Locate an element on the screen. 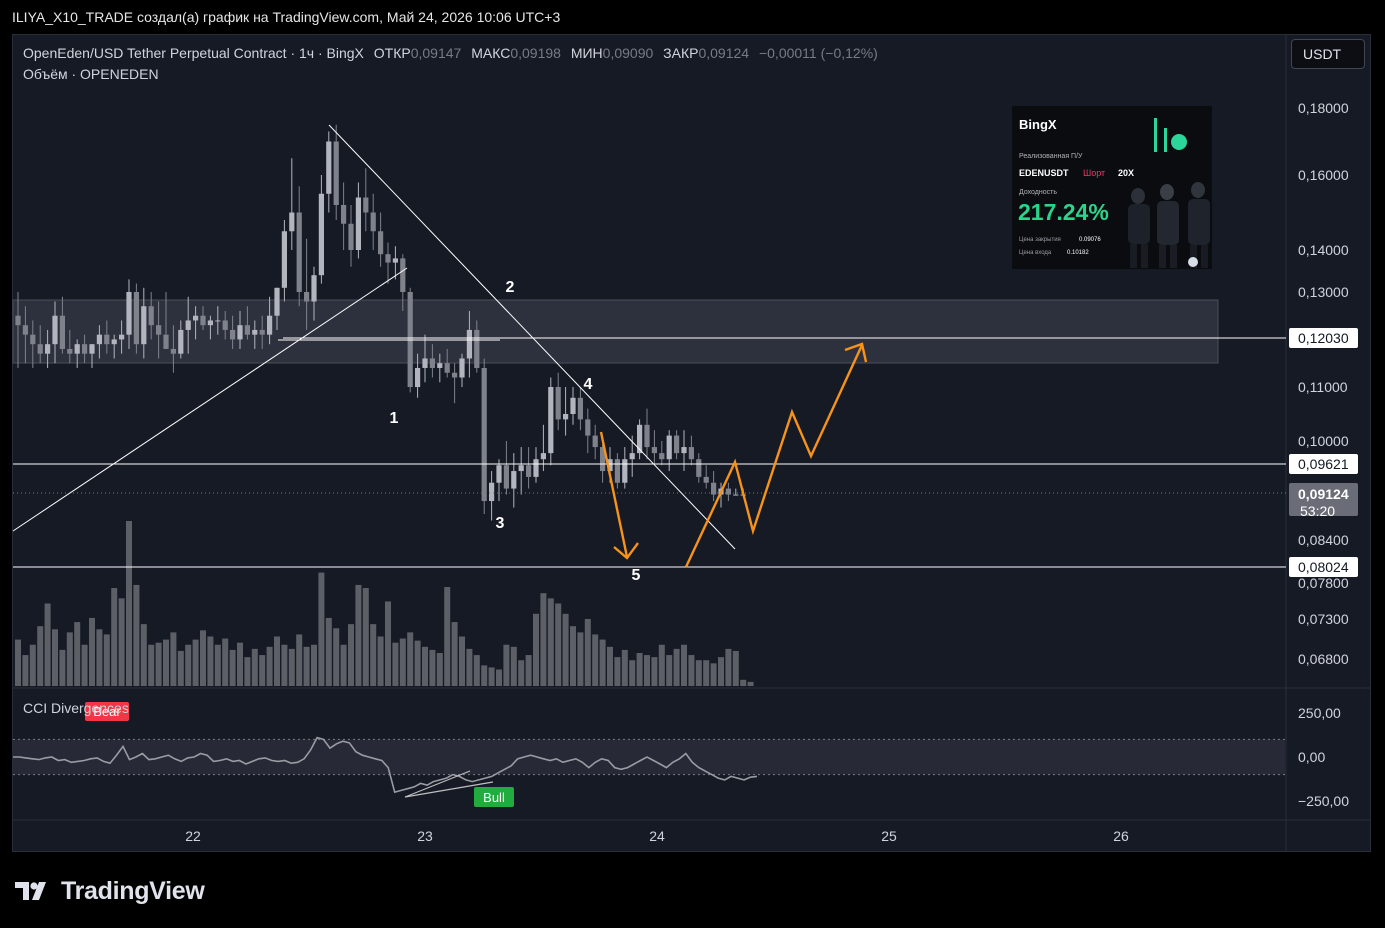 The height and width of the screenshot is (928, 1385). open-label: ОТКР is located at coordinates (392, 53).